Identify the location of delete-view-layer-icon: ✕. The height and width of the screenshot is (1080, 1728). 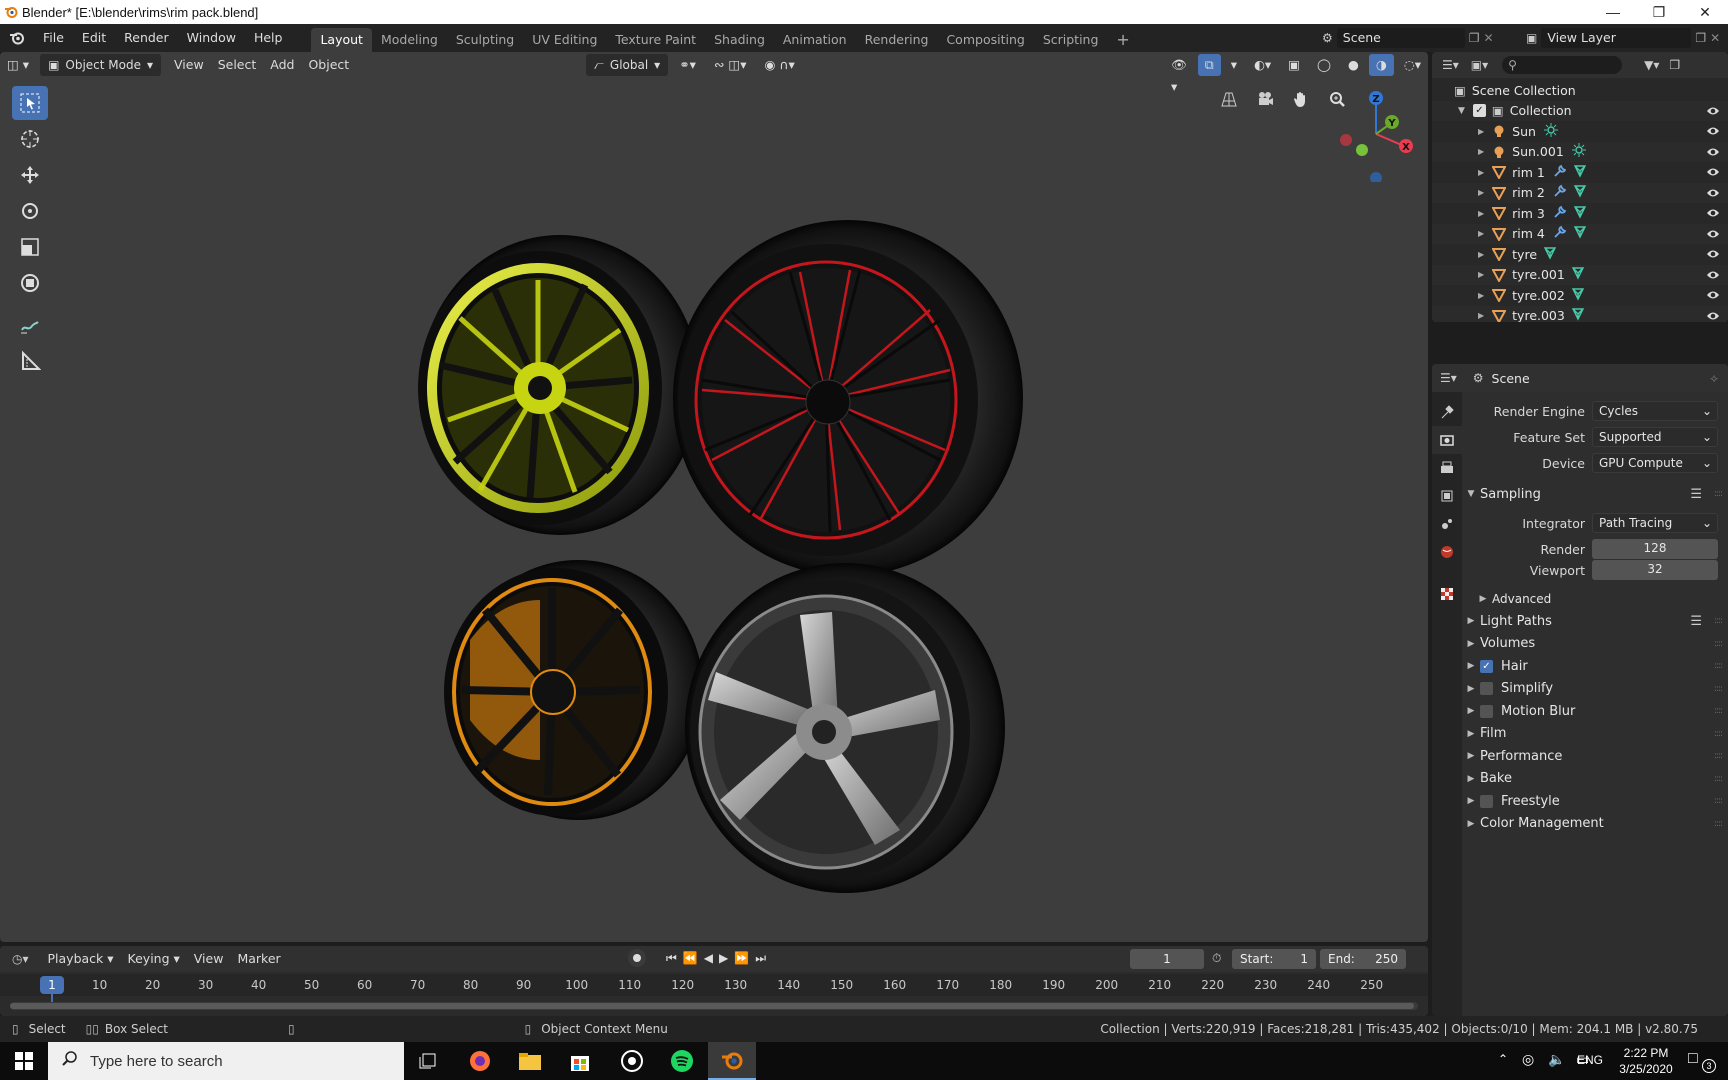
(1715, 38).